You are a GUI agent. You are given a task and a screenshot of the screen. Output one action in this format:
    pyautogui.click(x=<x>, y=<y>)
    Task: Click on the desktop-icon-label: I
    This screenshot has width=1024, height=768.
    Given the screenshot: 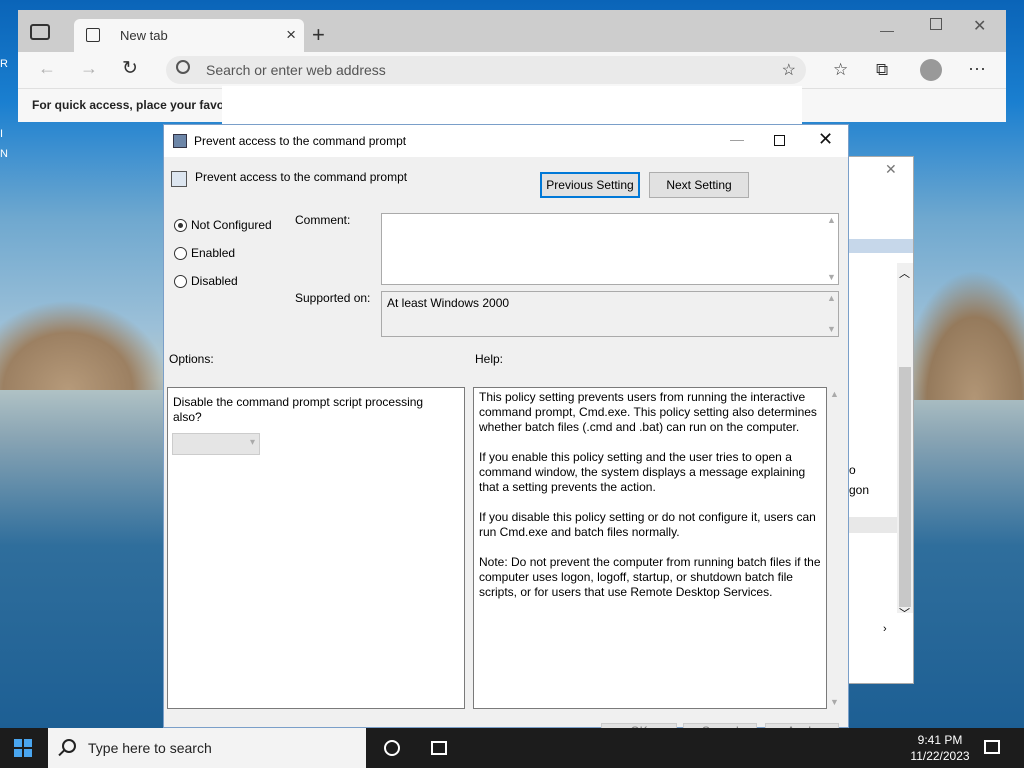 What is the action you would take?
    pyautogui.click(x=9, y=138)
    